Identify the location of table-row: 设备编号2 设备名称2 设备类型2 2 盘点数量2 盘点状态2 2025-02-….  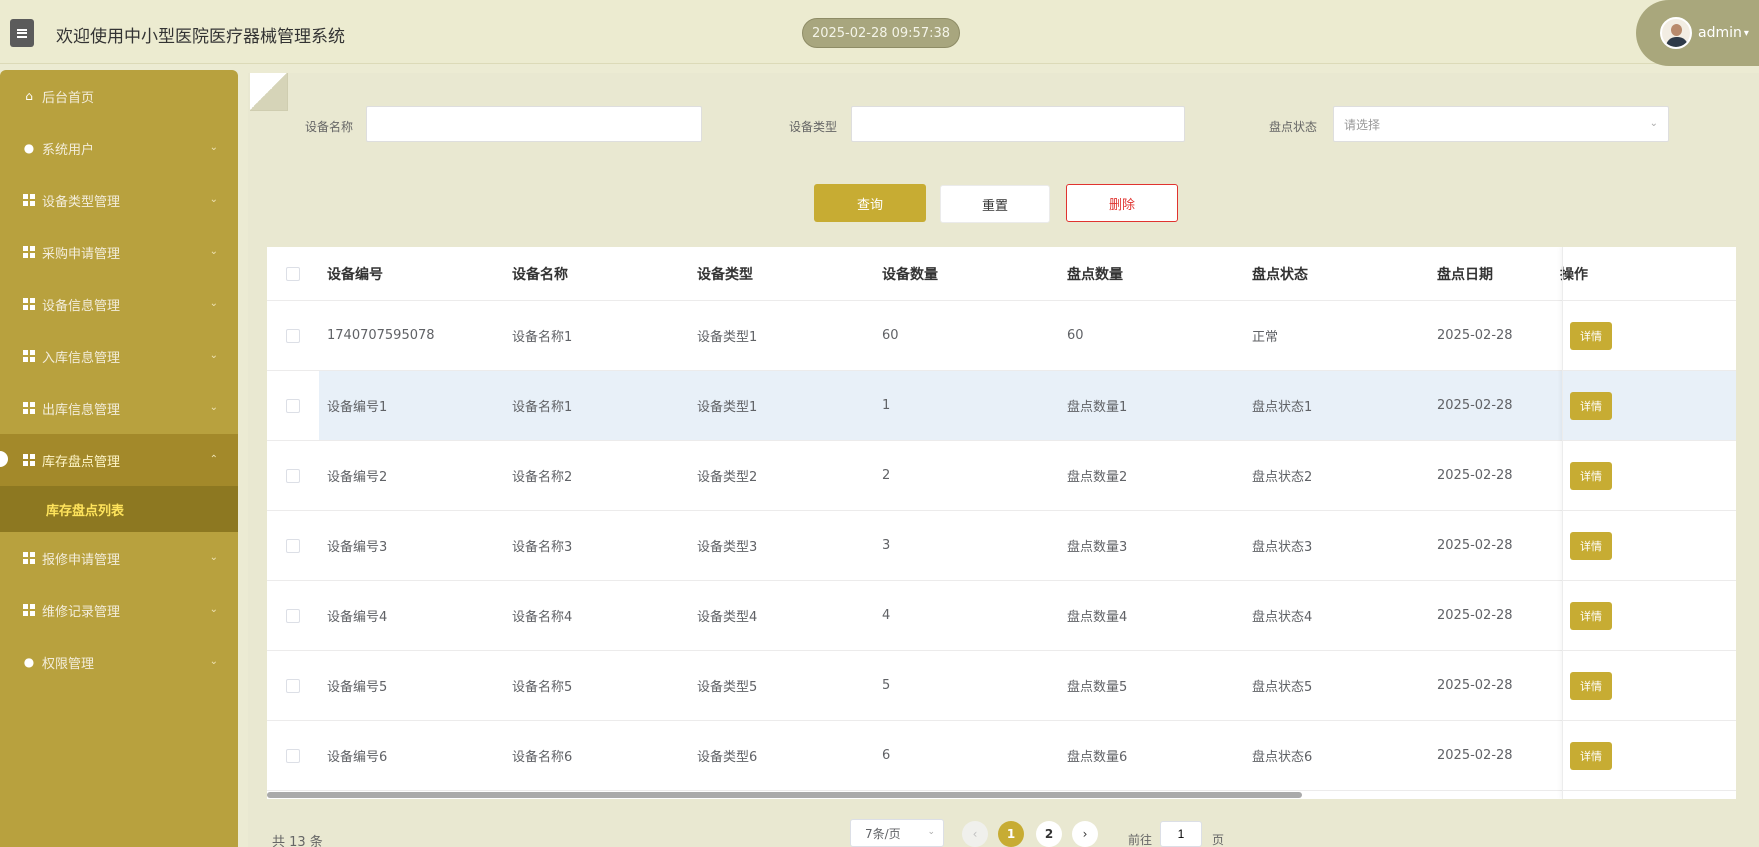
(1001, 476).